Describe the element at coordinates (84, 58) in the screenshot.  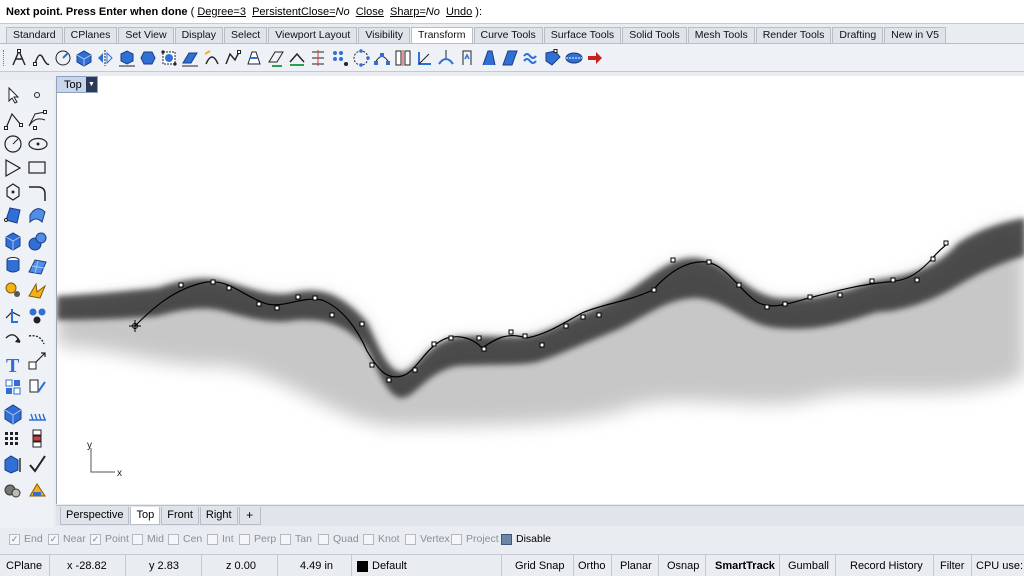
I see `rotate-3d-icon` at that location.